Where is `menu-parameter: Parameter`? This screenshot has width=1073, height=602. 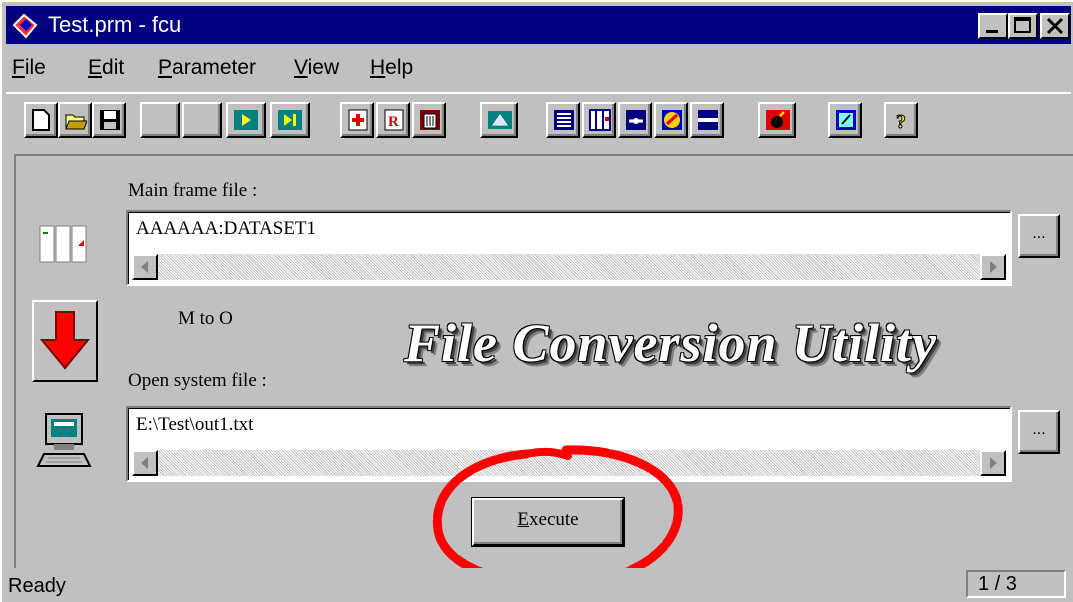
menu-parameter: Parameter is located at coordinates (207, 68).